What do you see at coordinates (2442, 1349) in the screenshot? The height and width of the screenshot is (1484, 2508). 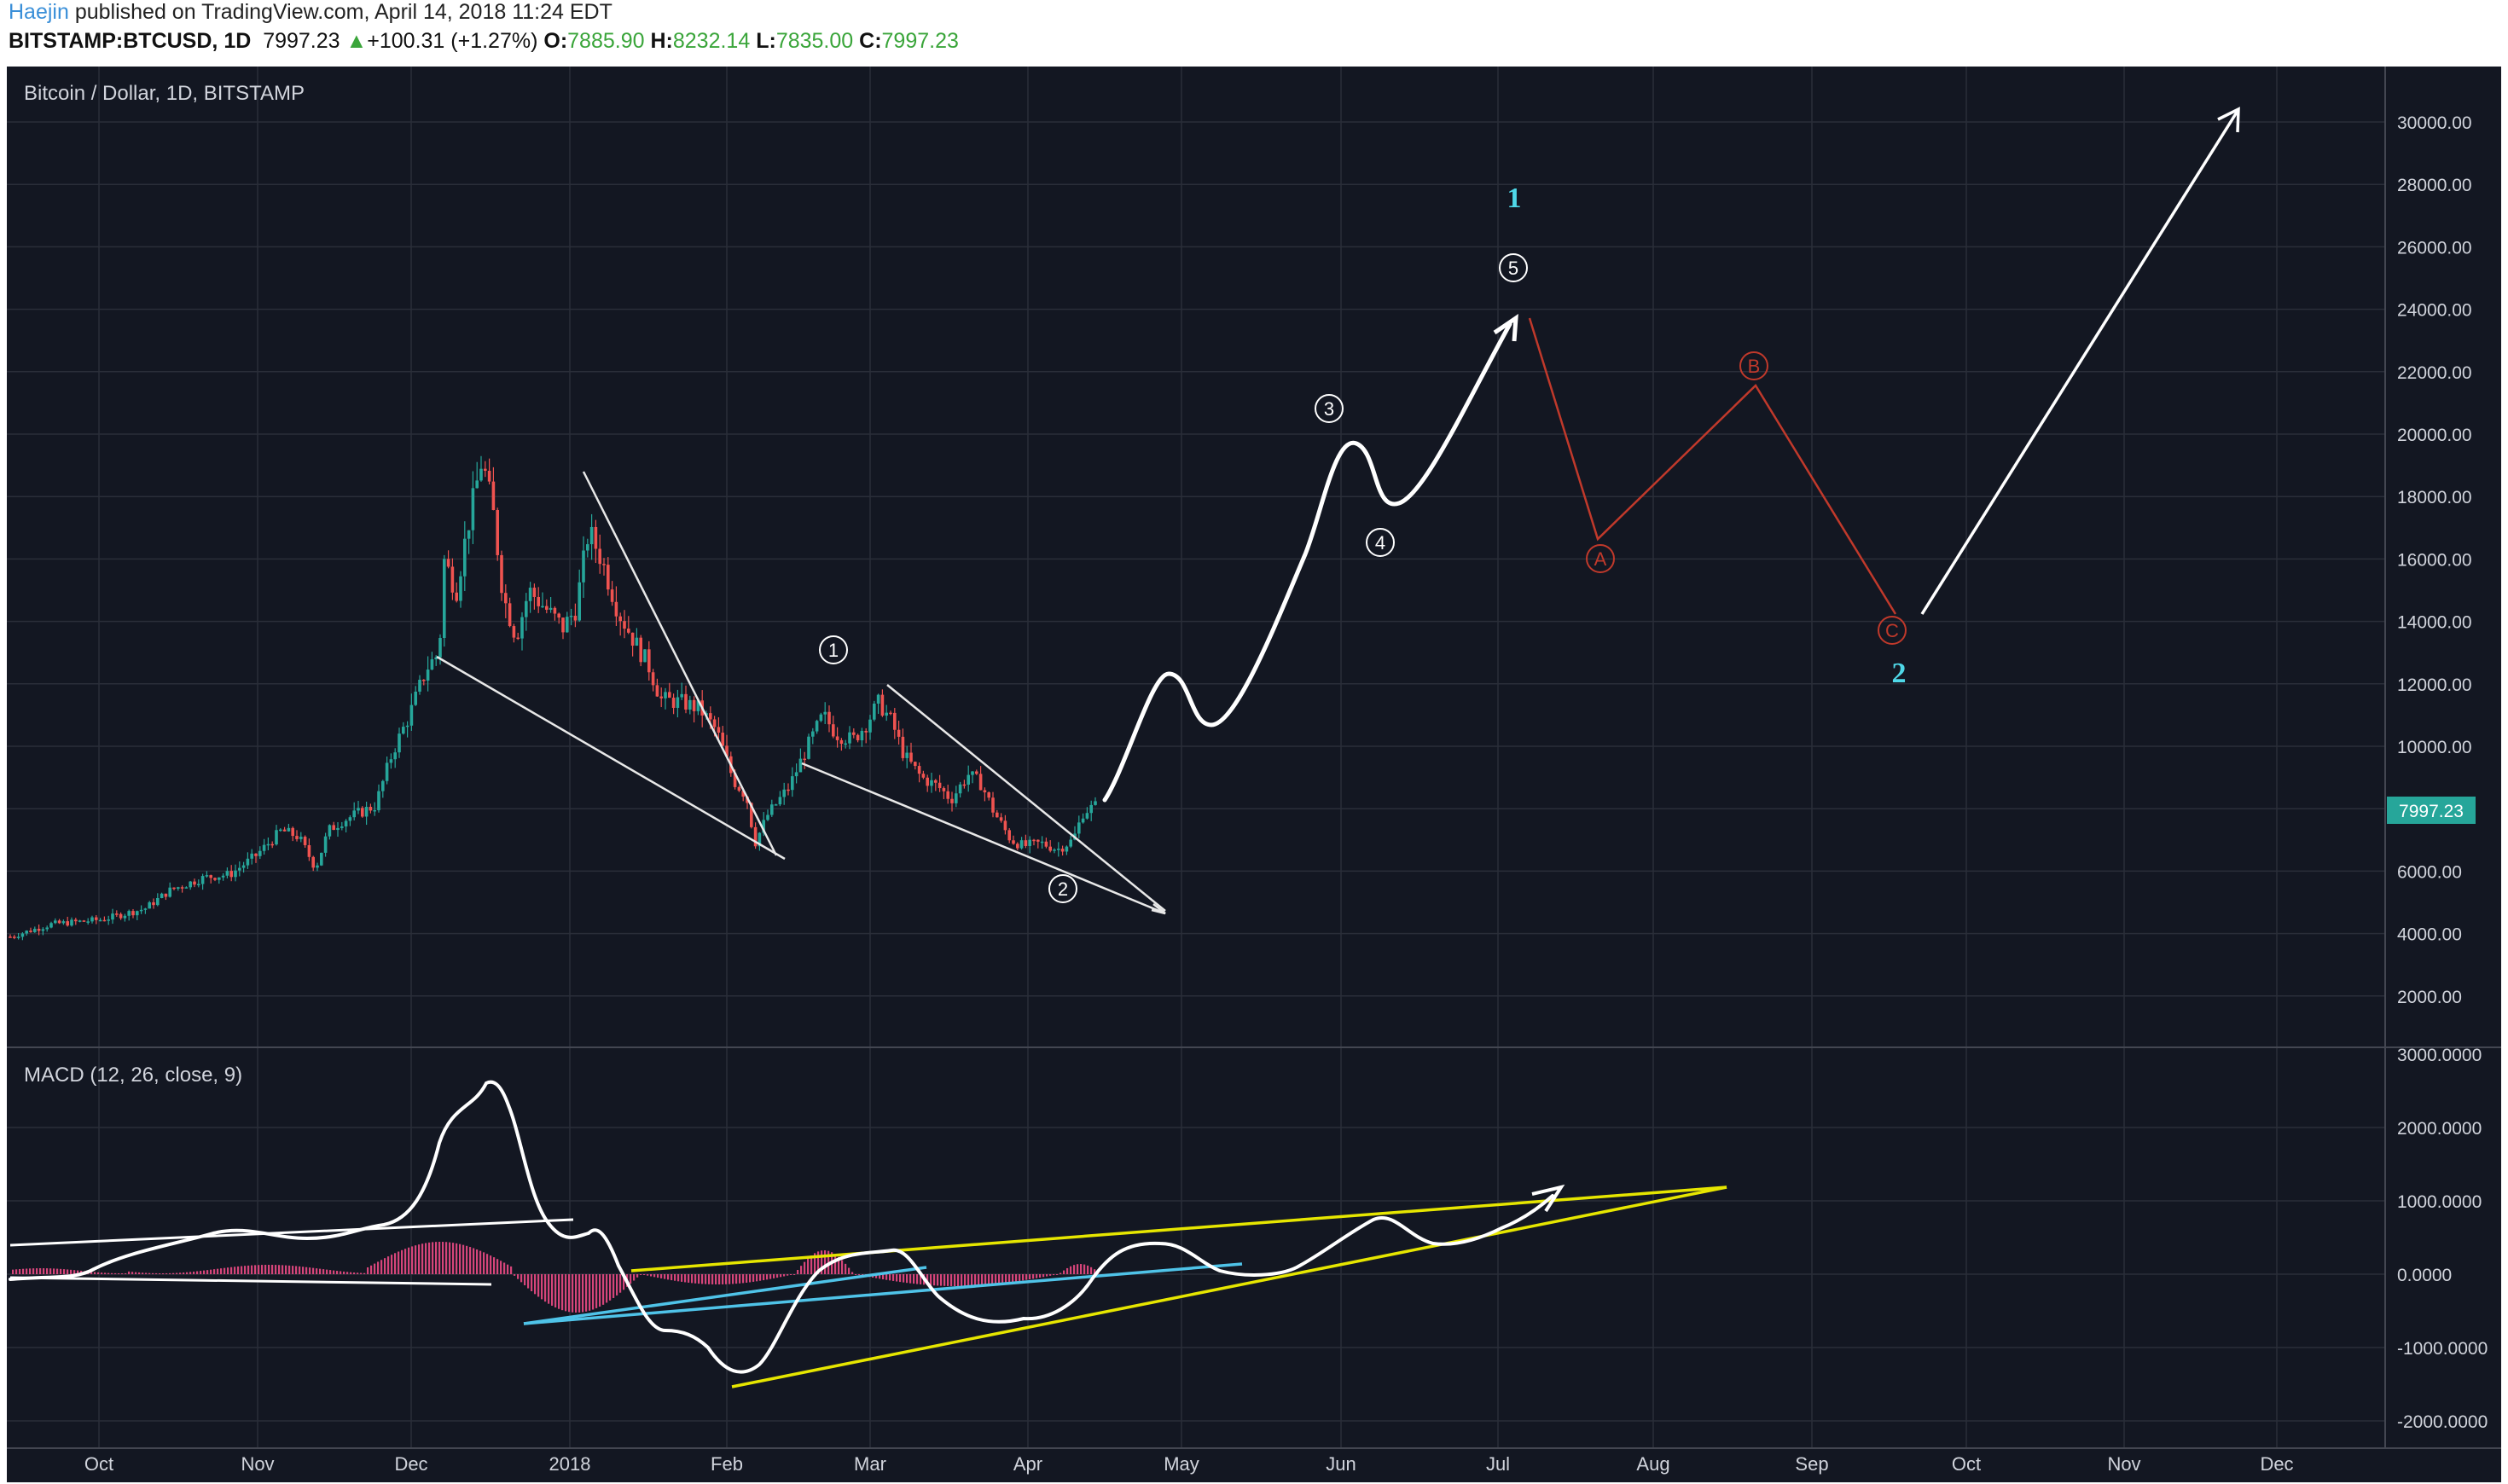 I see `macd-axis-label: -1000.0000` at bounding box center [2442, 1349].